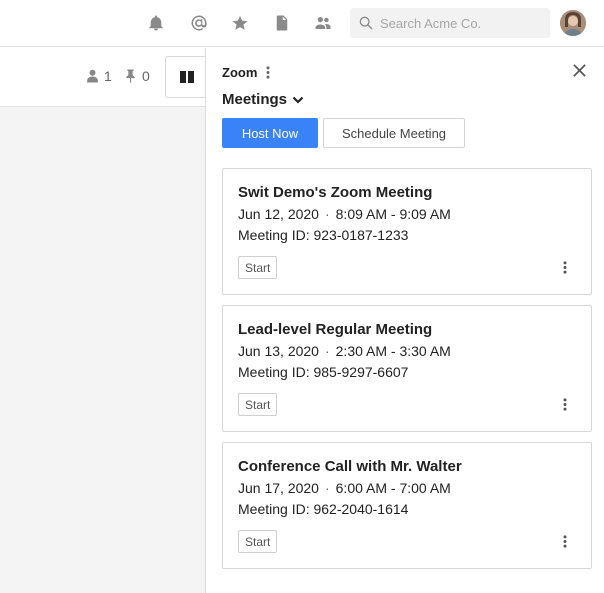 This screenshot has height=593, width=604. What do you see at coordinates (323, 372) in the screenshot?
I see `meeting-id: Meeting ID: 985-9297-6607` at bounding box center [323, 372].